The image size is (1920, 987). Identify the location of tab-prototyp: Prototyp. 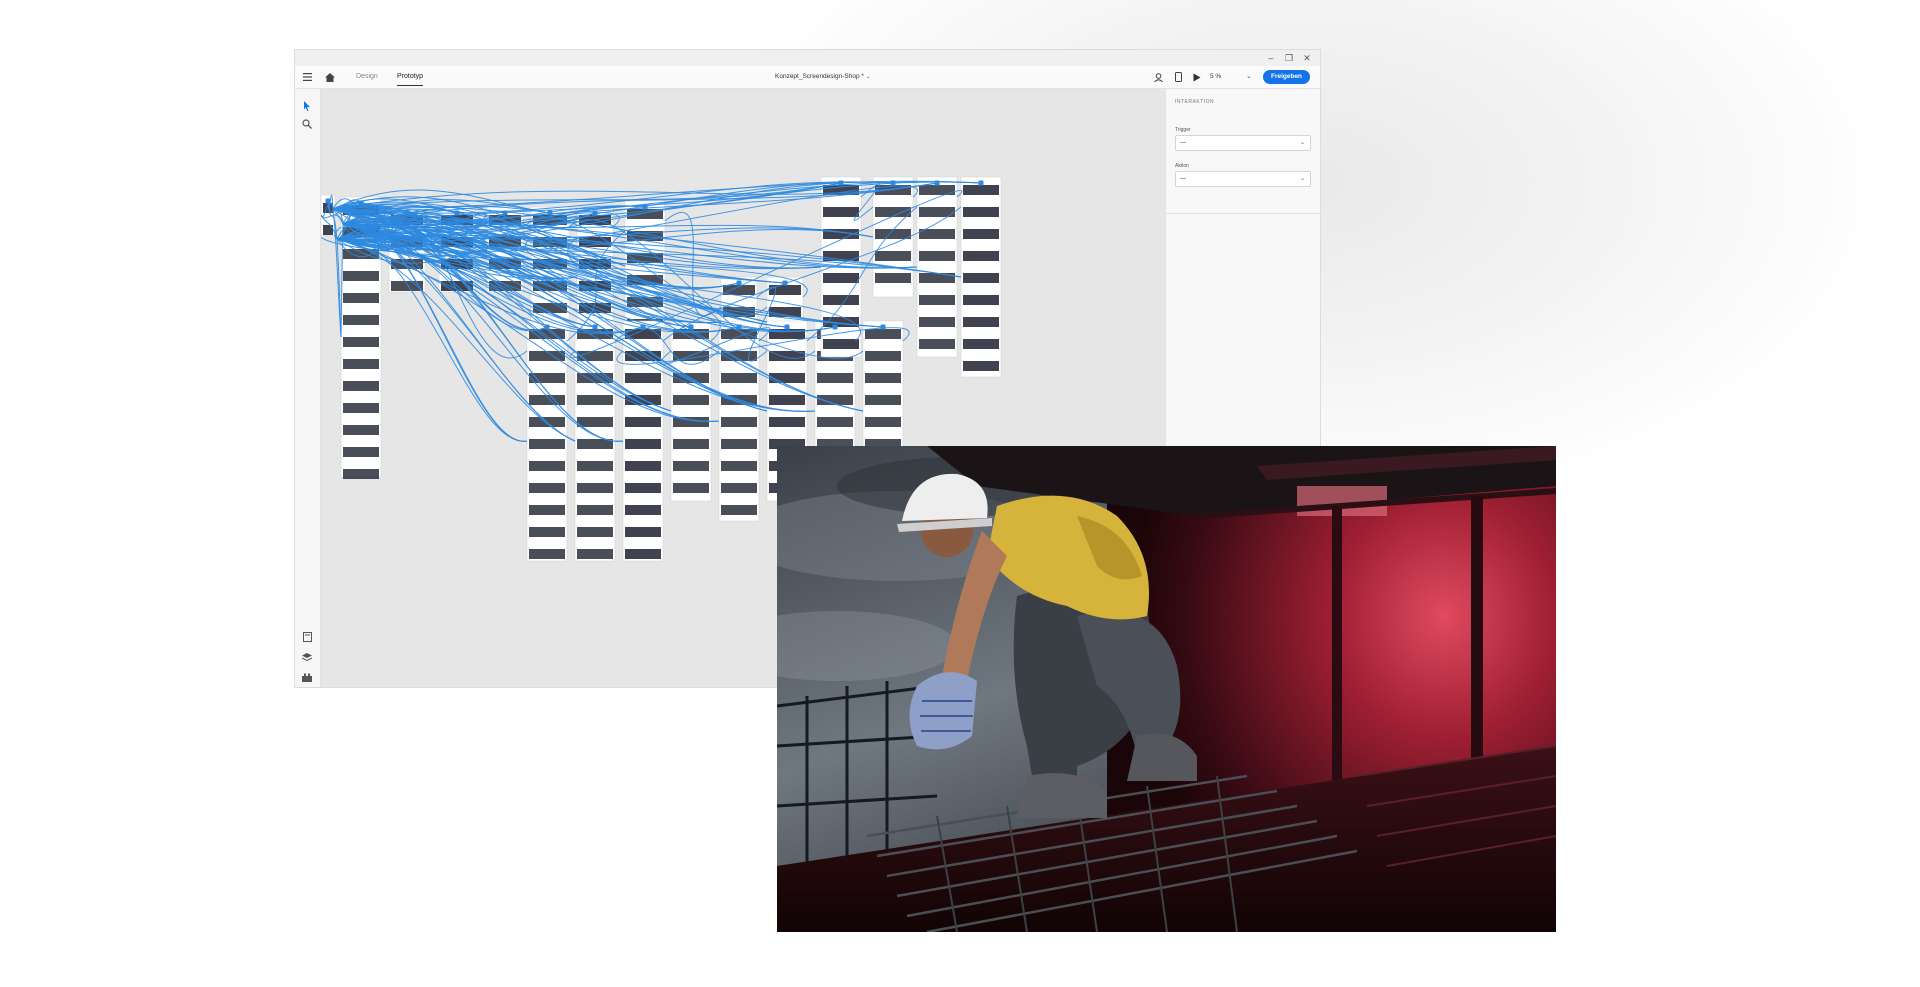
(410, 77).